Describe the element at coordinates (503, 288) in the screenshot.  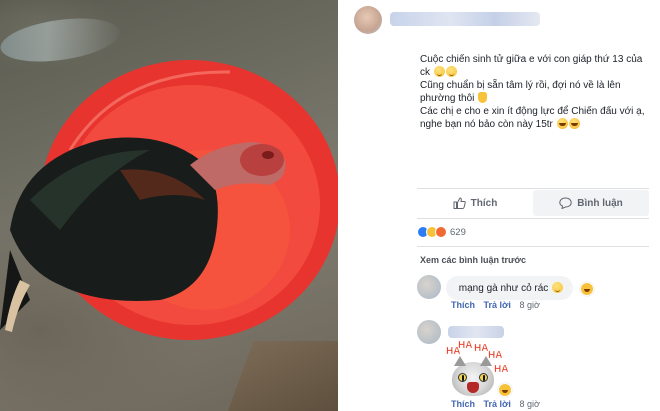
I see `comment-text: mạng gà như cỏ rác` at that location.